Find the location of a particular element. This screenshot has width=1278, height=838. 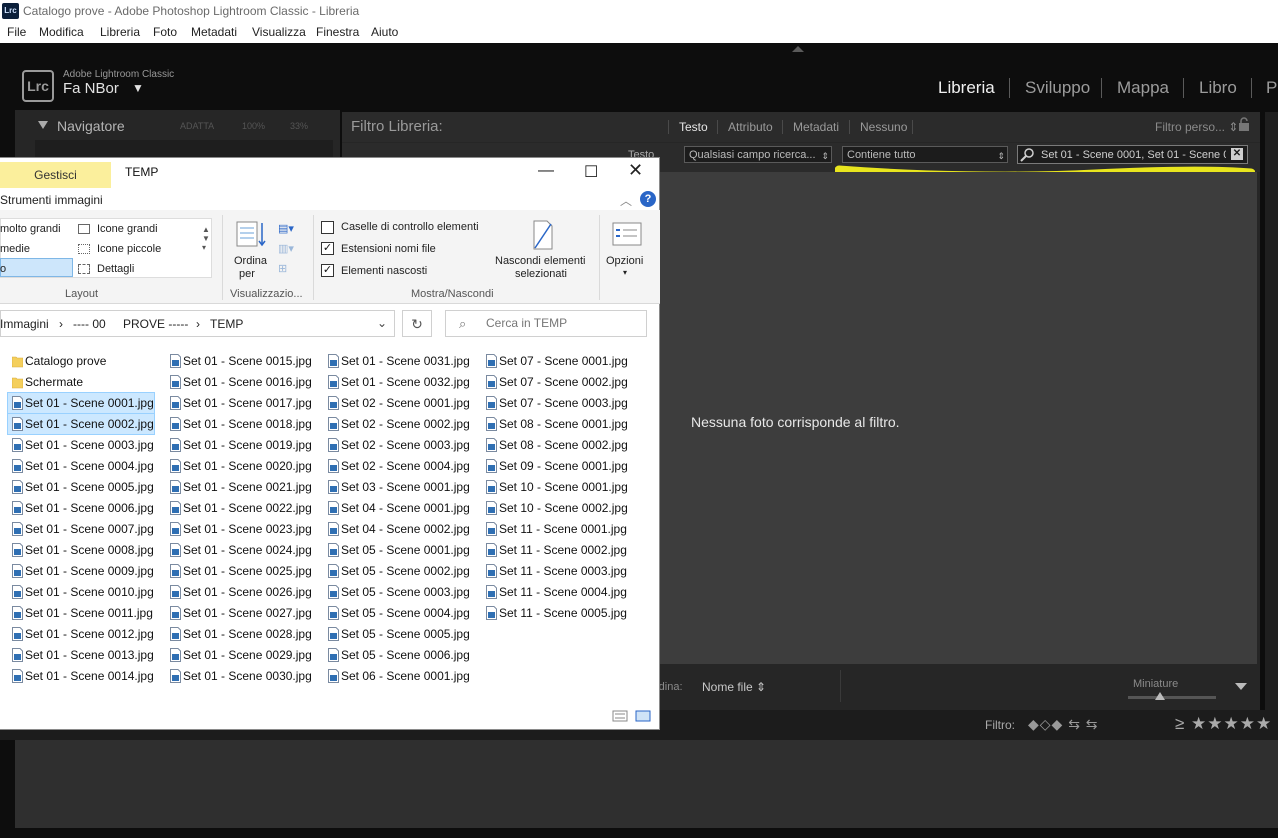

sort-by-sublabel: per is located at coordinates (247, 274).